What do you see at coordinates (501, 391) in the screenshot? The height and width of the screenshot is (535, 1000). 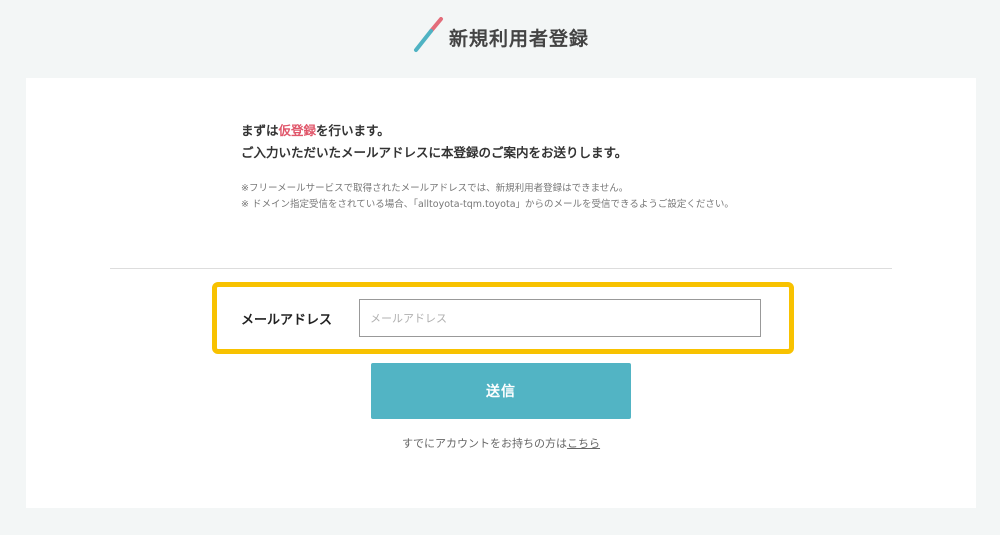 I see `submit-button: 送信` at bounding box center [501, 391].